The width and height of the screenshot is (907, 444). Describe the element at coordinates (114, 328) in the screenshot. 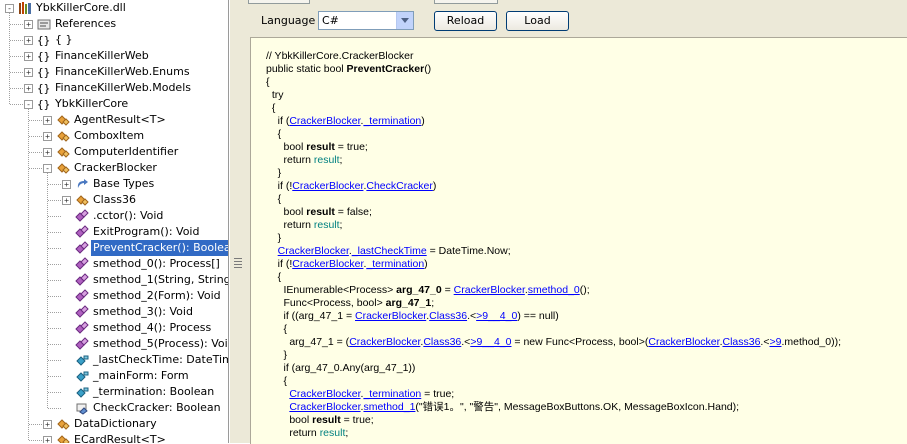

I see `tree-node-smethod-4-process: smethod_4(): Process` at that location.